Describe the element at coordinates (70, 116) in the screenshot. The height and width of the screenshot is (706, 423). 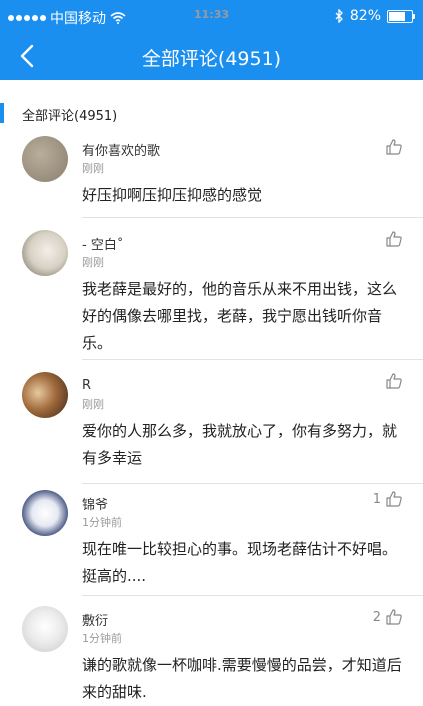
I see `section-title: 全部评论(4951)` at that location.